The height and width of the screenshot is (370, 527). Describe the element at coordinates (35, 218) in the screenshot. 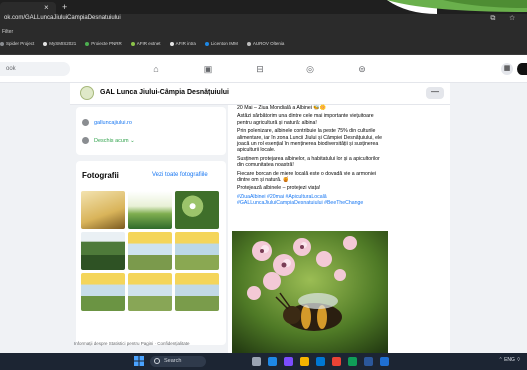

I see `left-gutter` at that location.